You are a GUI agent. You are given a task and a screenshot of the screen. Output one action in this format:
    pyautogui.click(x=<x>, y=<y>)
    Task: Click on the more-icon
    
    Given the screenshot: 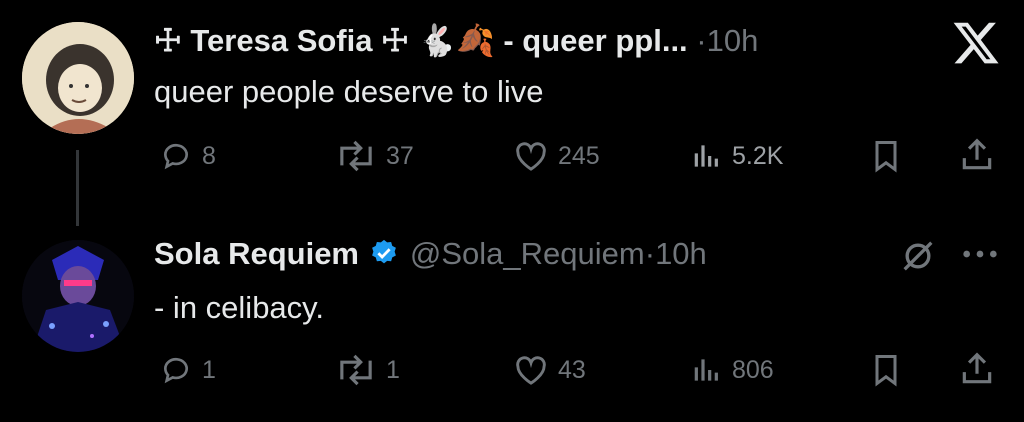 What is the action you would take?
    pyautogui.click(x=980, y=256)
    